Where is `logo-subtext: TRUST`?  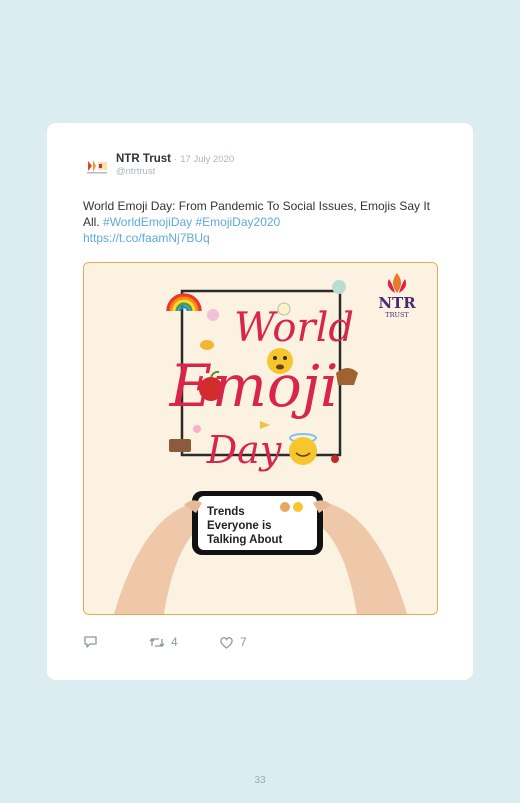
logo-subtext: TRUST is located at coordinates (397, 315).